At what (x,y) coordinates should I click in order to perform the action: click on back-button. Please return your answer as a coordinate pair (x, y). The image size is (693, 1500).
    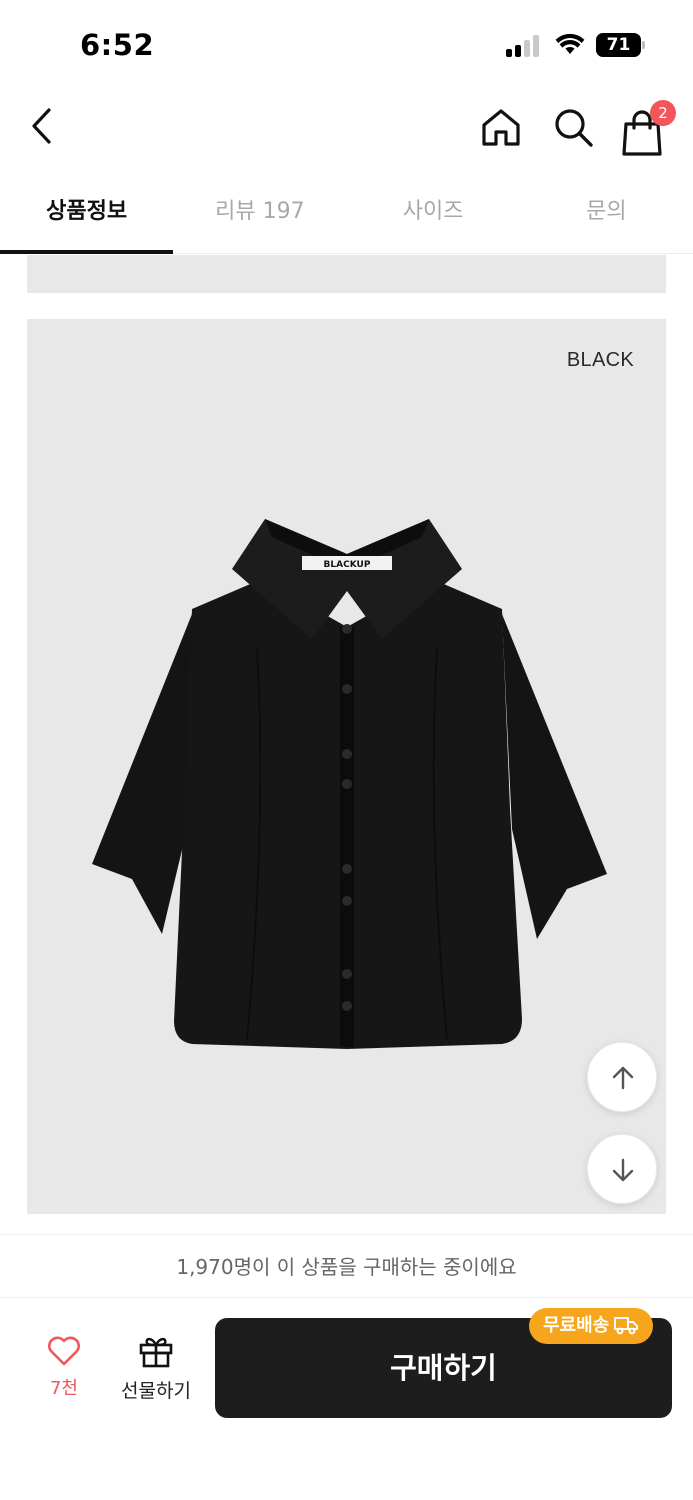
    Looking at the image, I should click on (42, 126).